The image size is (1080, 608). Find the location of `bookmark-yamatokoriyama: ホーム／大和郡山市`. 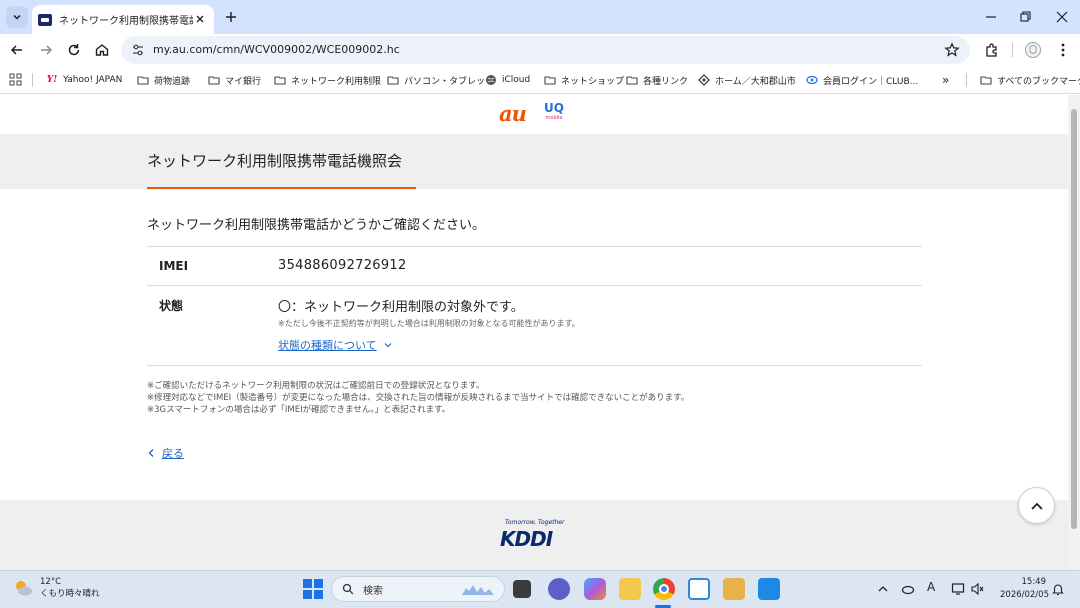

bookmark-yamatokoriyama: ホーム／大和郡山市 is located at coordinates (747, 80).